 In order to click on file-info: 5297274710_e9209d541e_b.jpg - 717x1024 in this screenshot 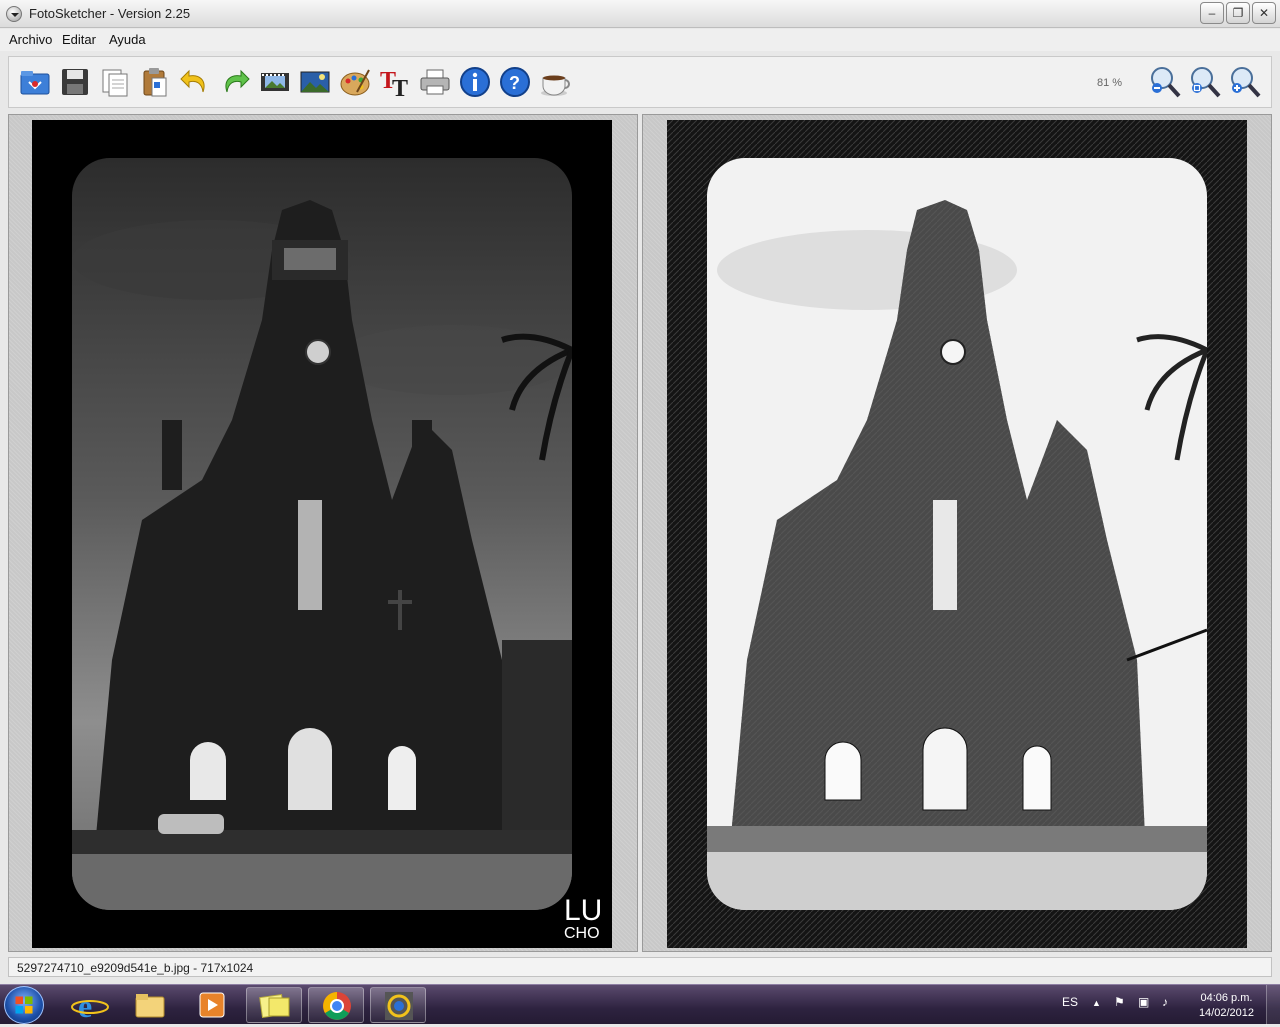, I will do `click(135, 968)`.